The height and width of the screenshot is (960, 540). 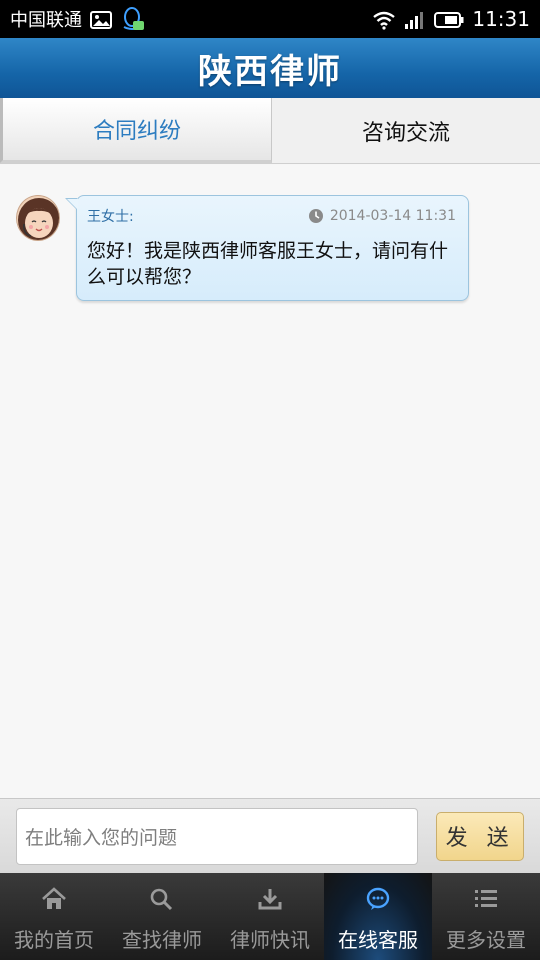 I want to click on message-text: 您好！我是陕西律师客服王女士，请问有什么可以帮您？, so click(x=268, y=264).